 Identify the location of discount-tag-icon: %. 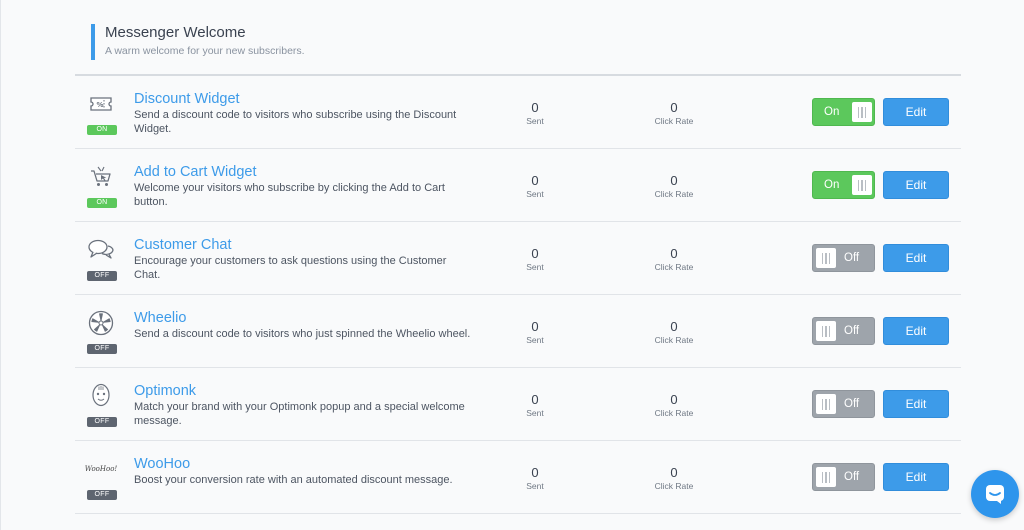
(101, 104).